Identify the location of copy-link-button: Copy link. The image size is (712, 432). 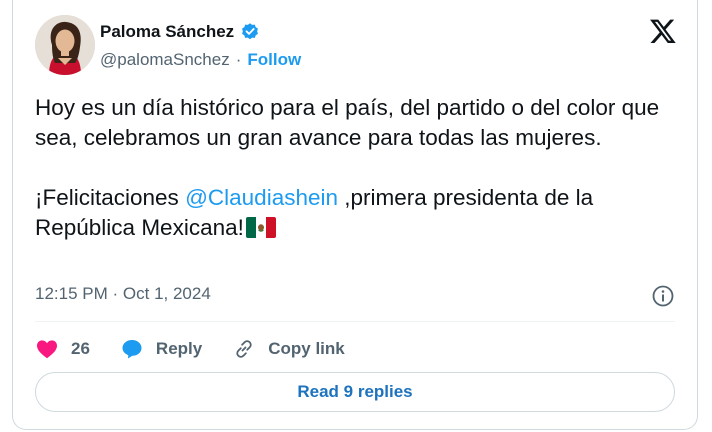
(288, 349).